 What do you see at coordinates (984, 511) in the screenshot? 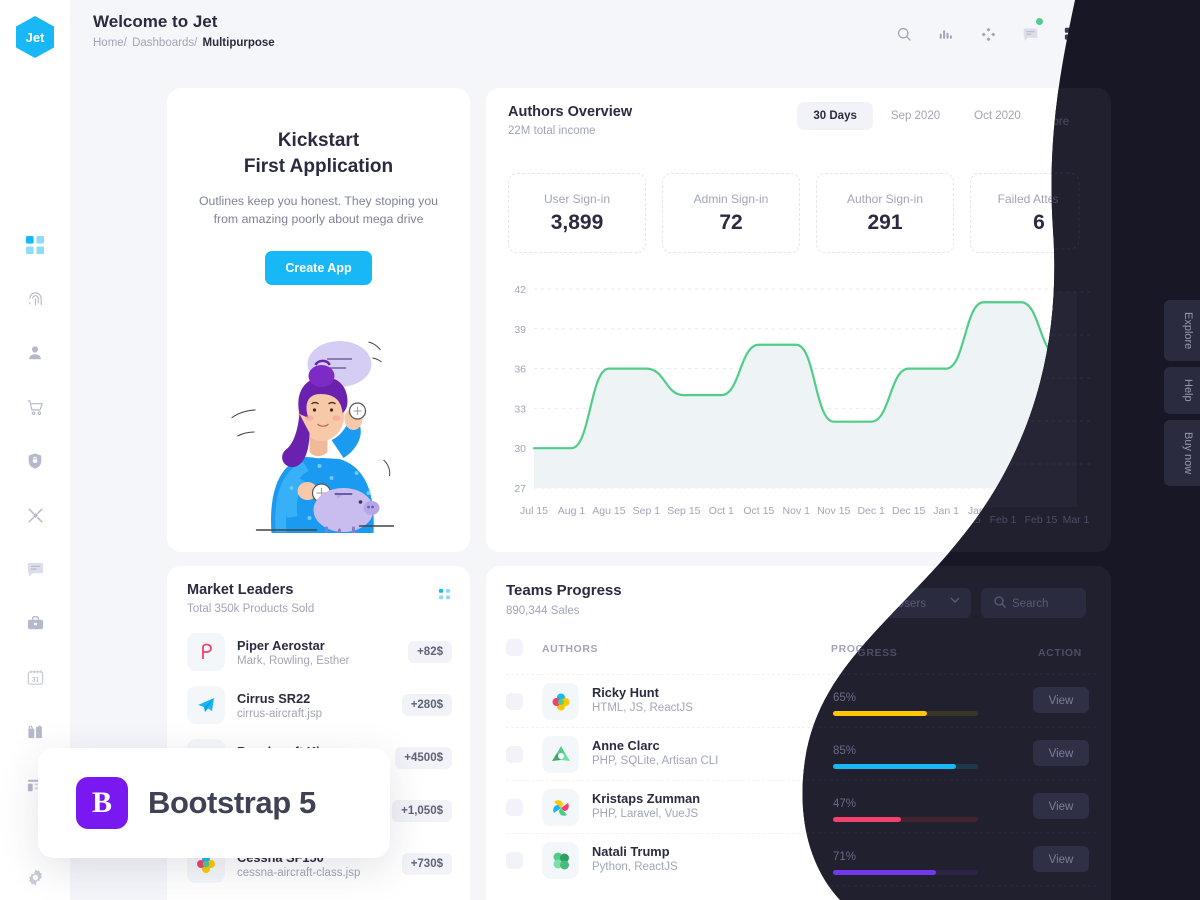
I see `chart-x-tick: Jan 15` at bounding box center [984, 511].